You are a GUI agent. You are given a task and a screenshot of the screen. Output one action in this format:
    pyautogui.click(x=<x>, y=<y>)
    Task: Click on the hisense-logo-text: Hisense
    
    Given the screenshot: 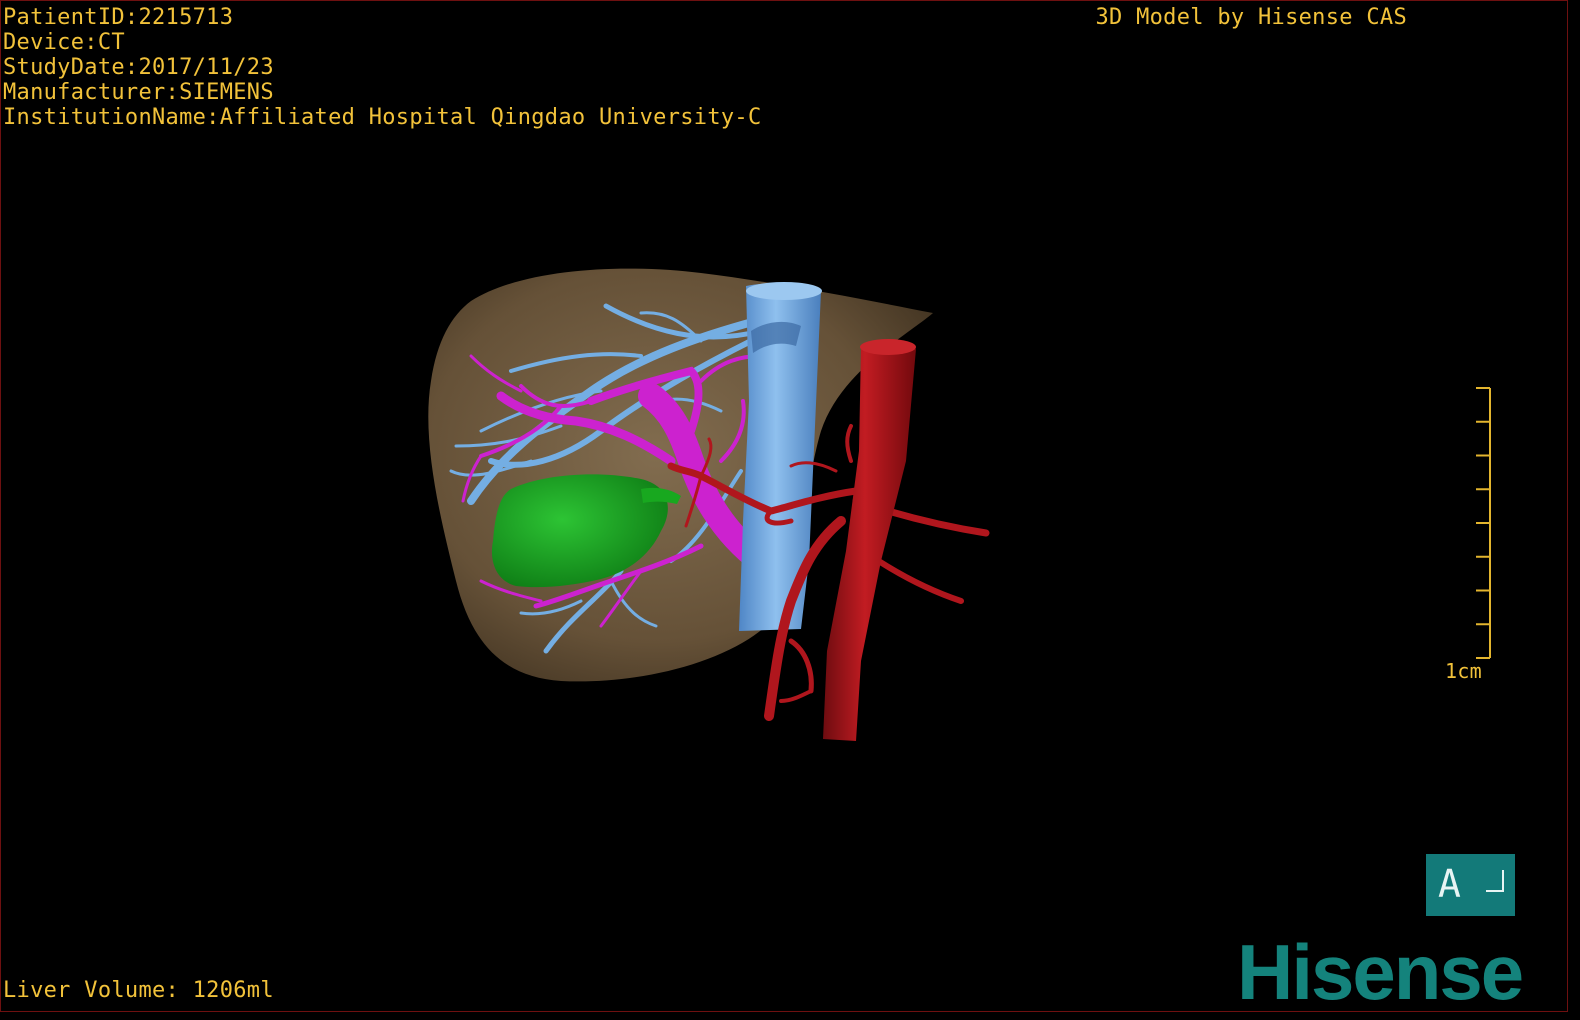 What is the action you would take?
    pyautogui.click(x=1379, y=970)
    